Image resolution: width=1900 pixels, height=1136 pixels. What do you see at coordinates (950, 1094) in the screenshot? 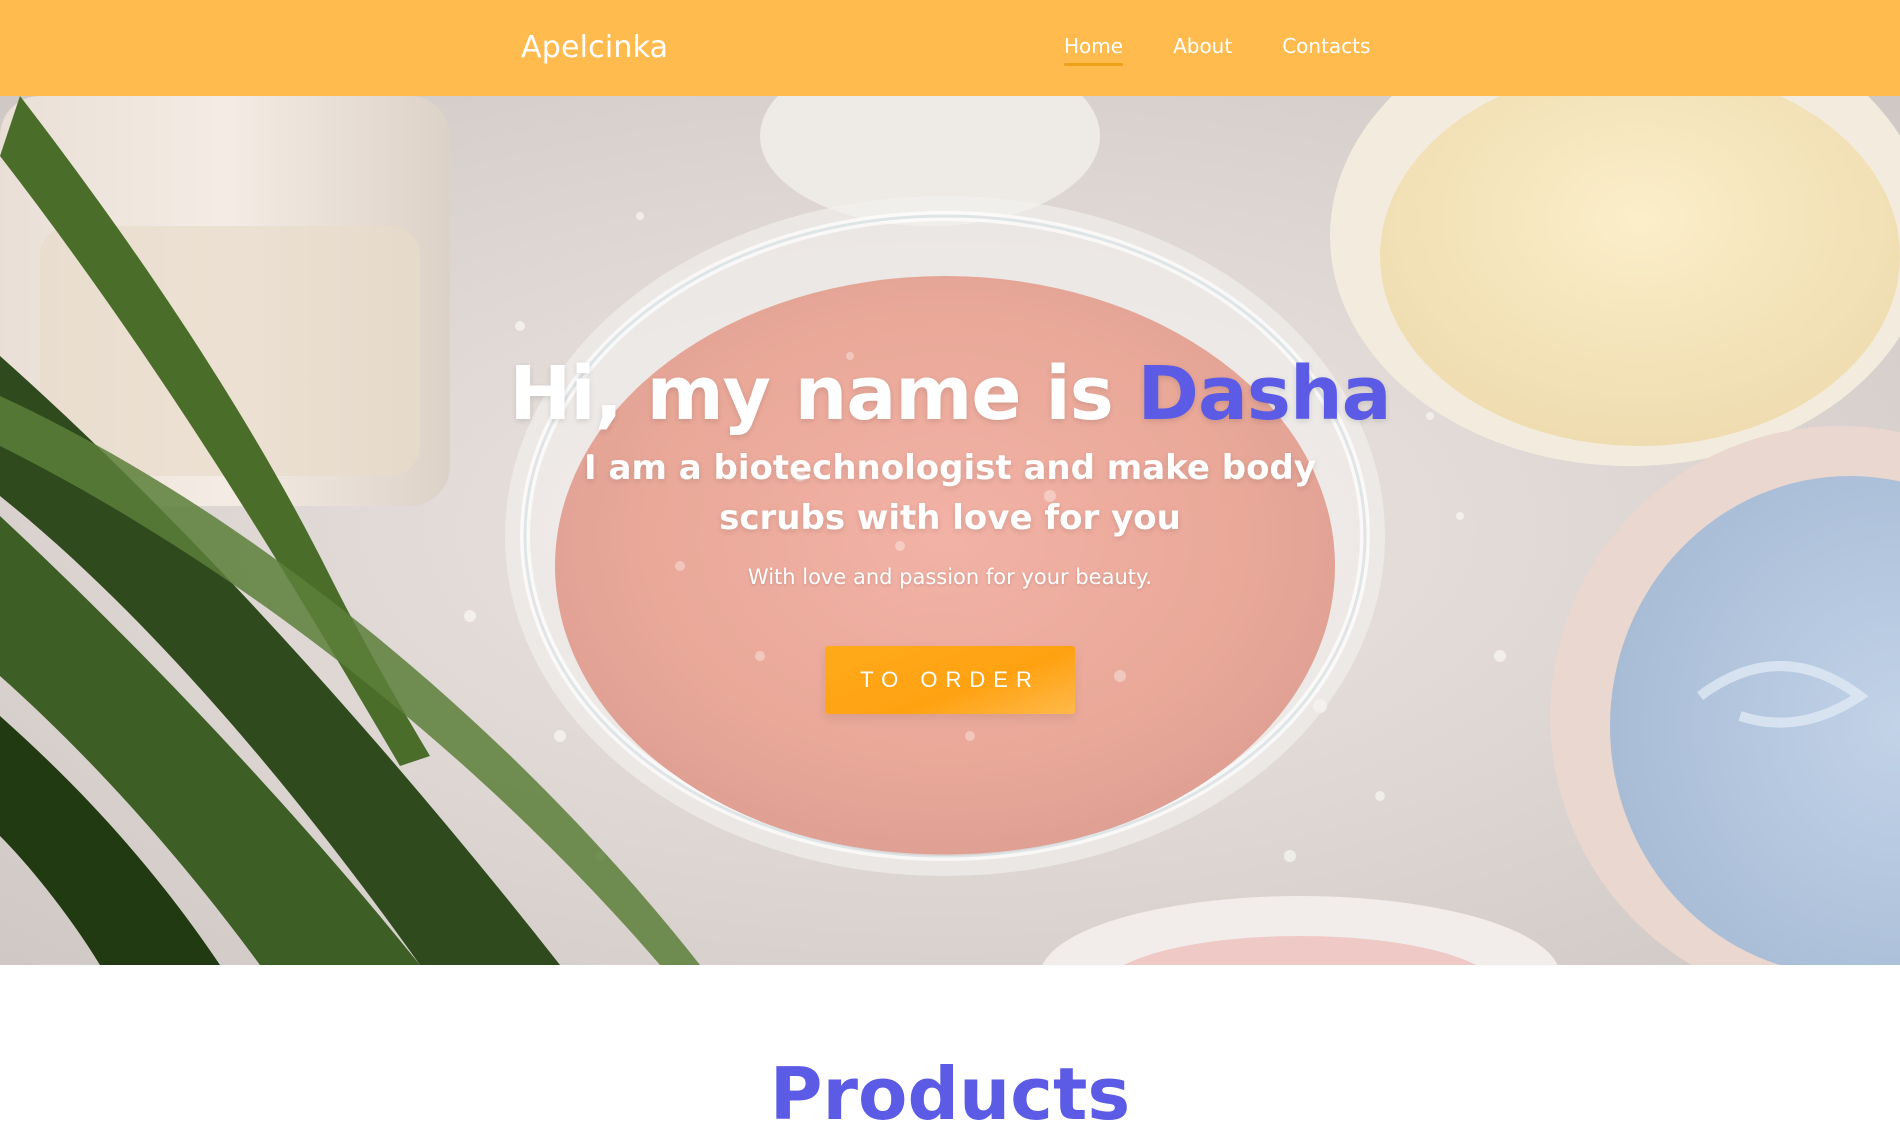
I see `products-section-title: Products` at bounding box center [950, 1094].